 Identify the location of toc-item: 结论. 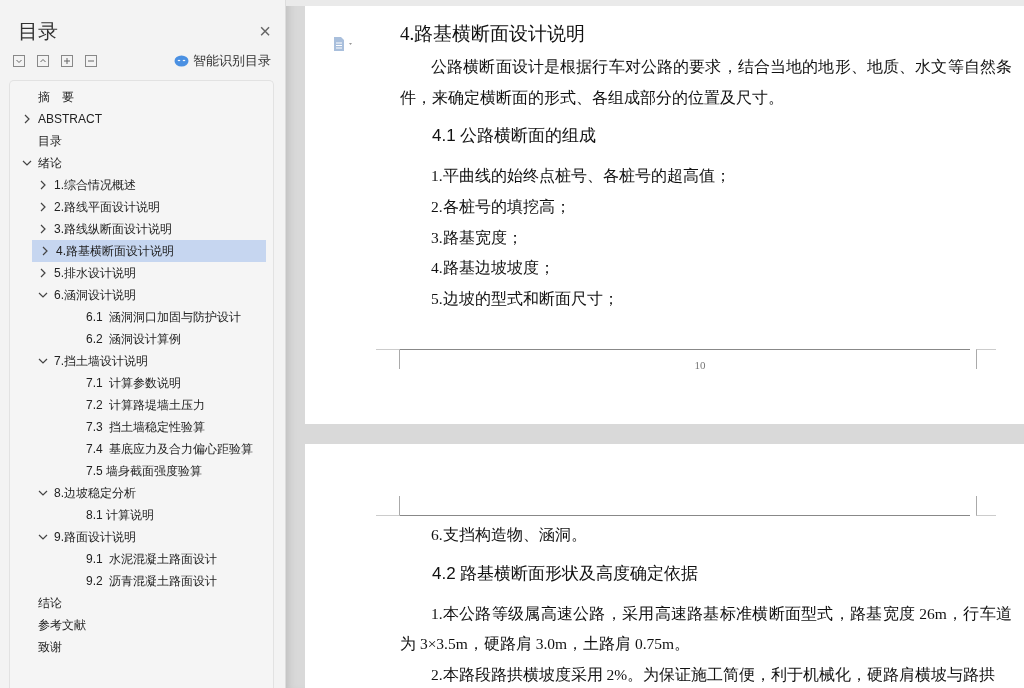
(138, 603).